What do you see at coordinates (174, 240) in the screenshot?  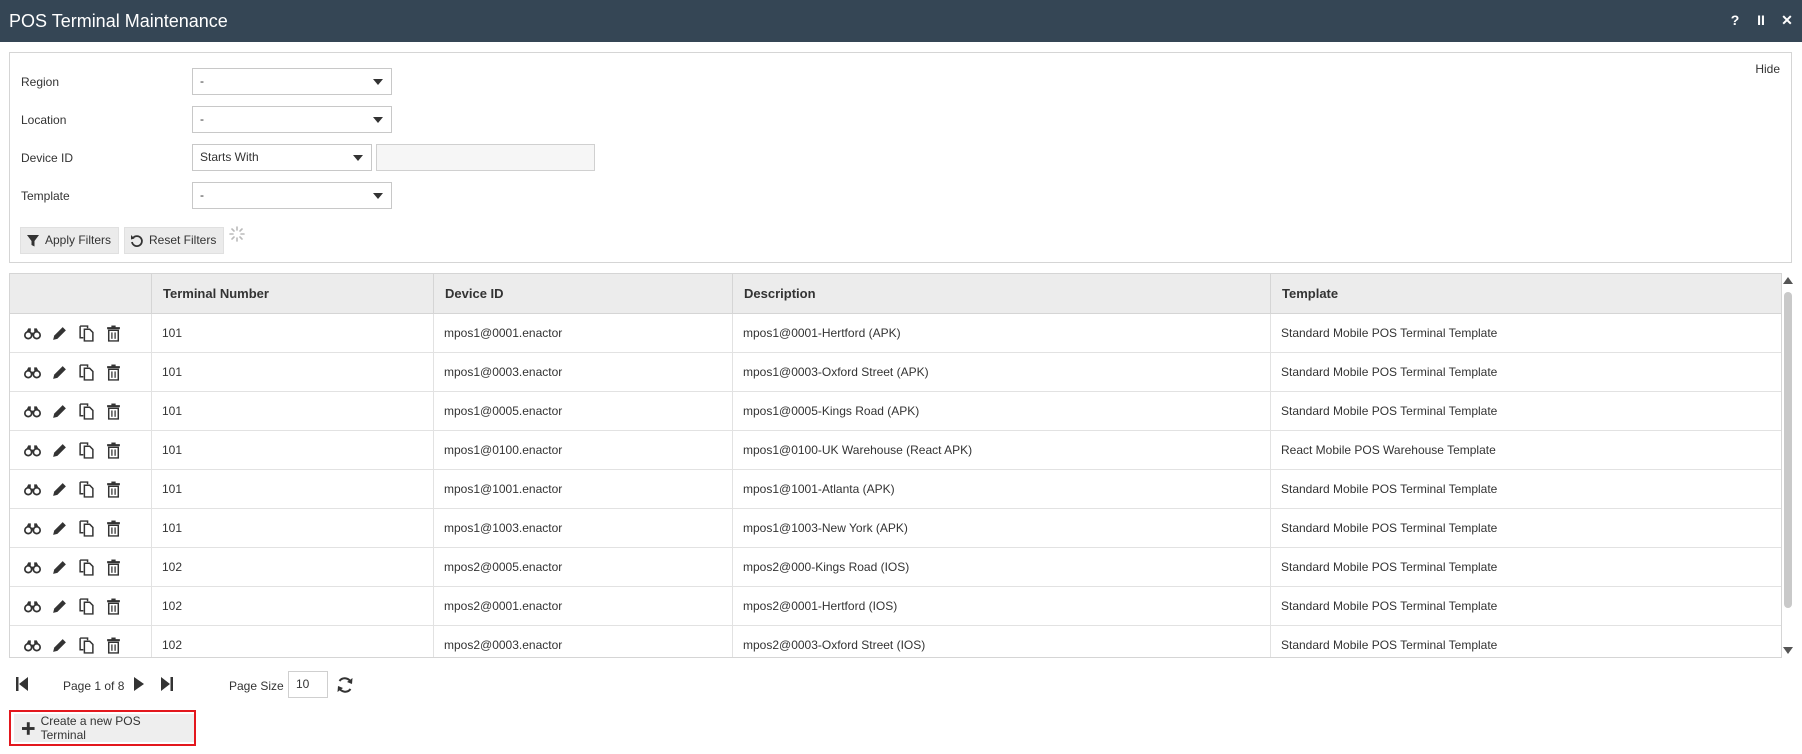 I see `reset-filters-button: Reset Filters` at bounding box center [174, 240].